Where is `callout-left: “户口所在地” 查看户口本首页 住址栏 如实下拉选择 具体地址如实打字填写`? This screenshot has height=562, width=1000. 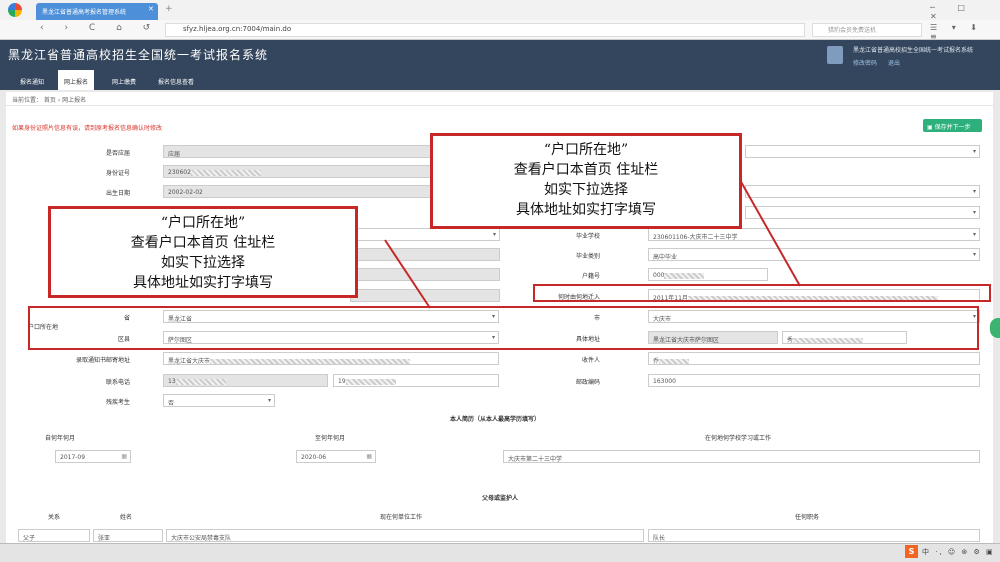
callout-left: “户口所在地” 查看户口本首页 住址栏 如实下拉选择 具体地址如实打字填写 is located at coordinates (203, 252).